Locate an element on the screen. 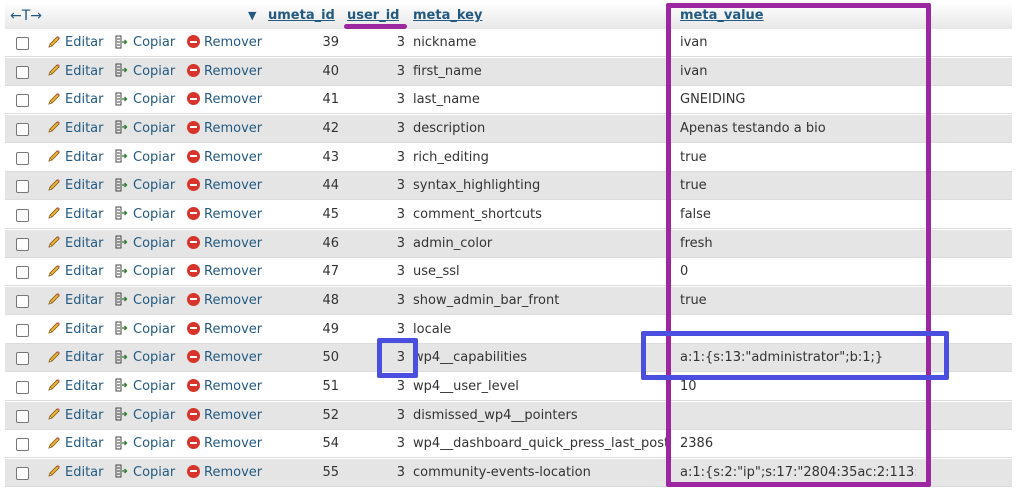  sort-dropdown-icon: ▼ is located at coordinates (255, 15).